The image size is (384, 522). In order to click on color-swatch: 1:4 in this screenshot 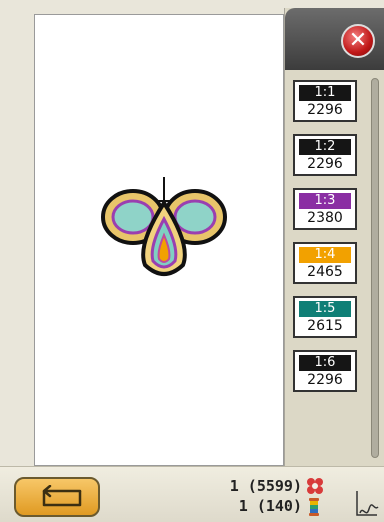, I will do `click(325, 255)`.